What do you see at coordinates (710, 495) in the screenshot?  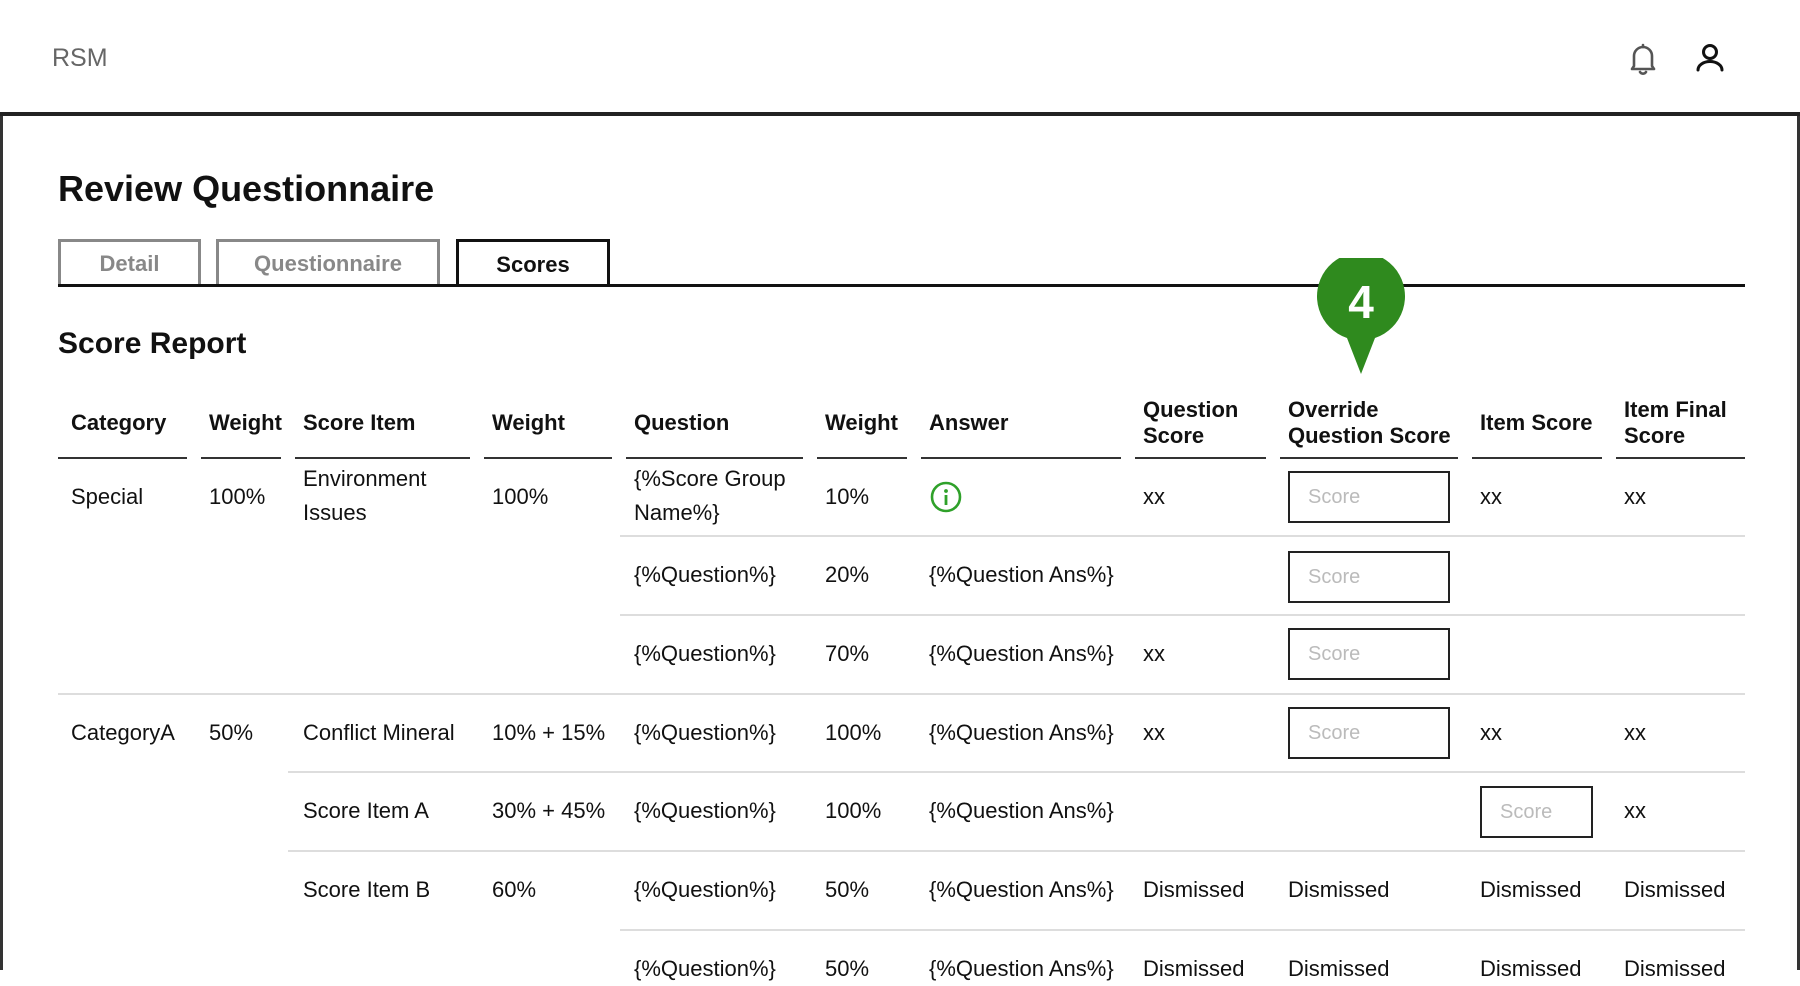 I see `cell-question: {%Score Group Name%}` at bounding box center [710, 495].